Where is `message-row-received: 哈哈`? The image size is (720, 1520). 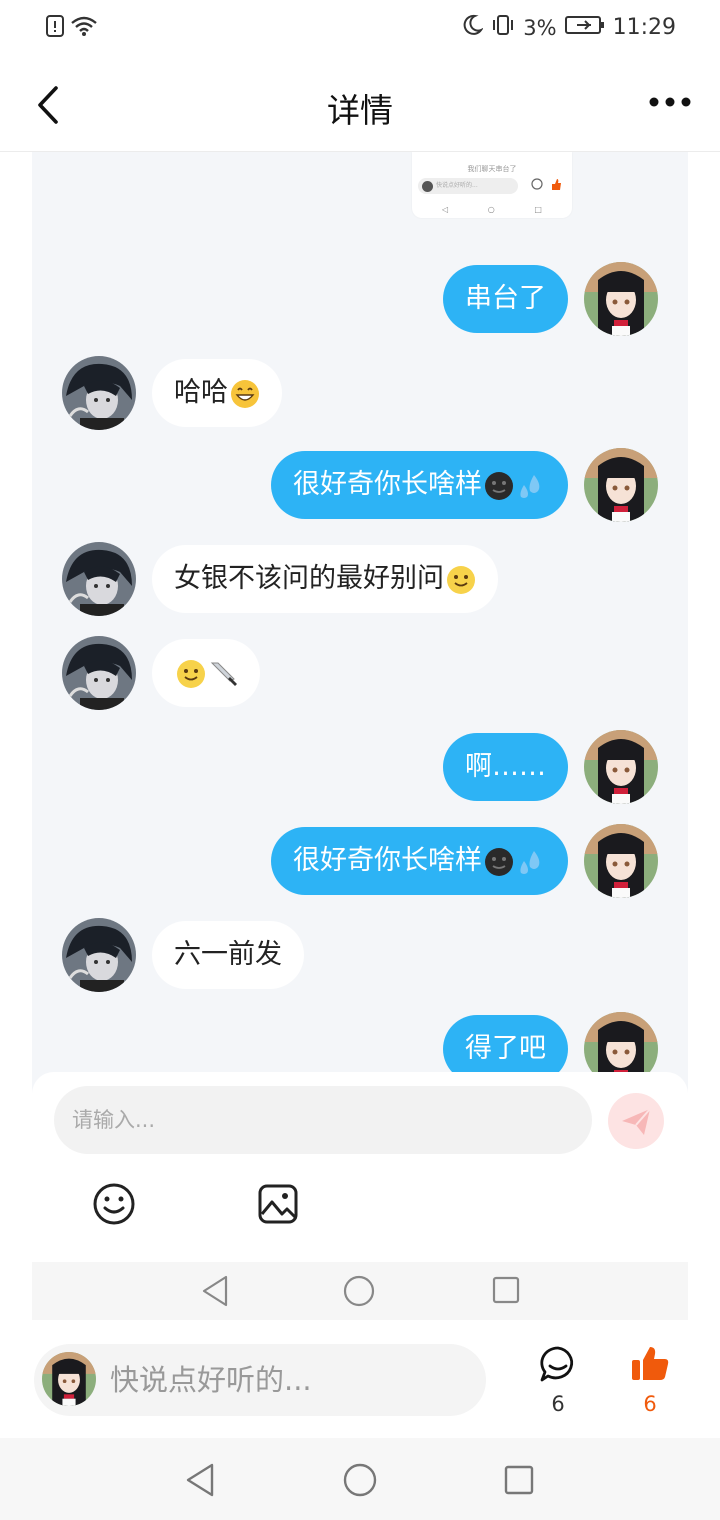 message-row-received: 哈哈 is located at coordinates (172, 393).